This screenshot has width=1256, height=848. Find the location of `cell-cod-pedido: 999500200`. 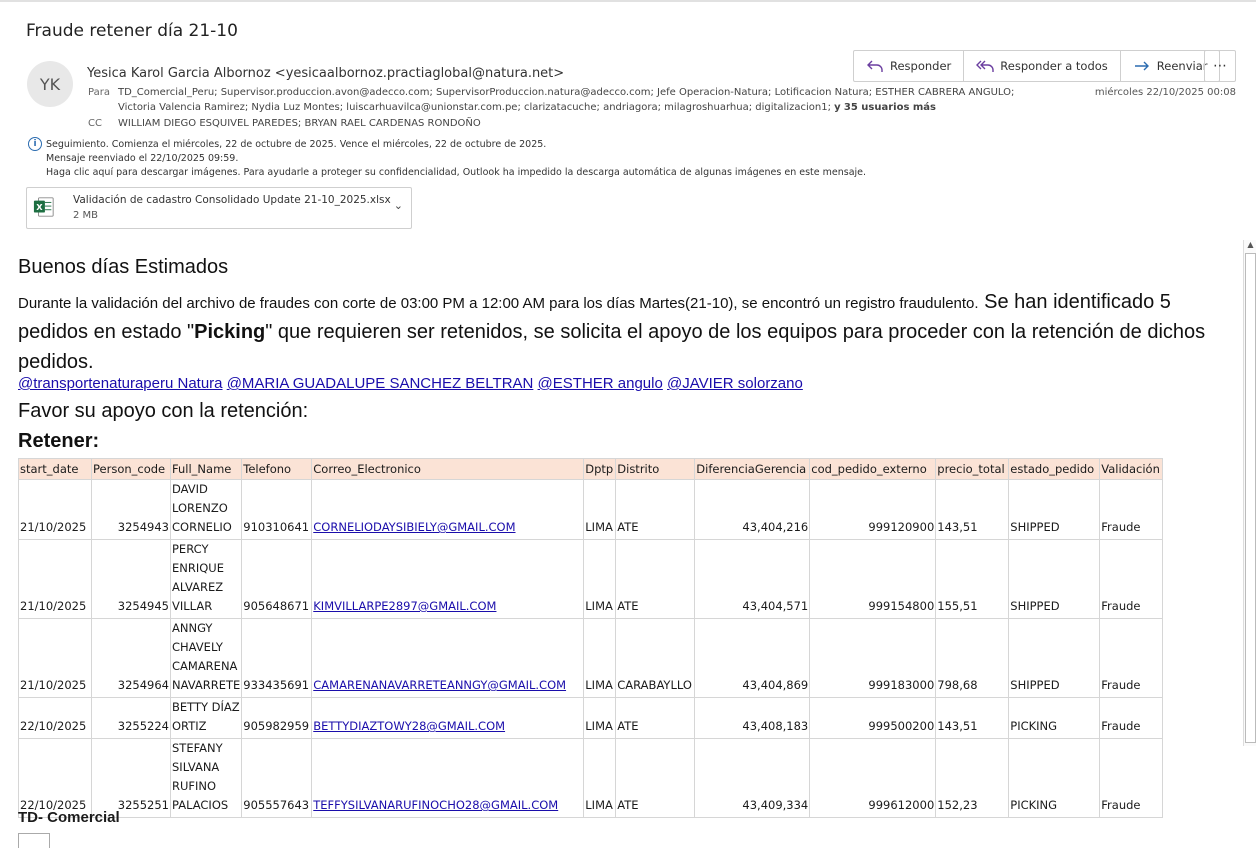

cell-cod-pedido: 999500200 is located at coordinates (873, 718).